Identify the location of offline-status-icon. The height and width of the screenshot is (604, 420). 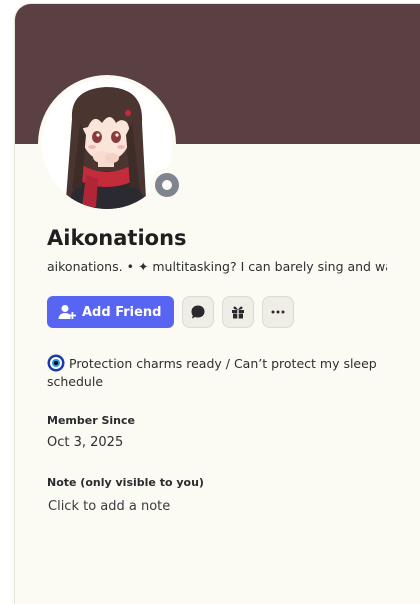
(167, 185).